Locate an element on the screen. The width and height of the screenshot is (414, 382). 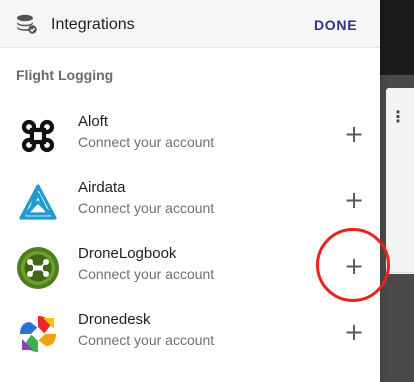
background-divider is located at coordinates (400, 272).